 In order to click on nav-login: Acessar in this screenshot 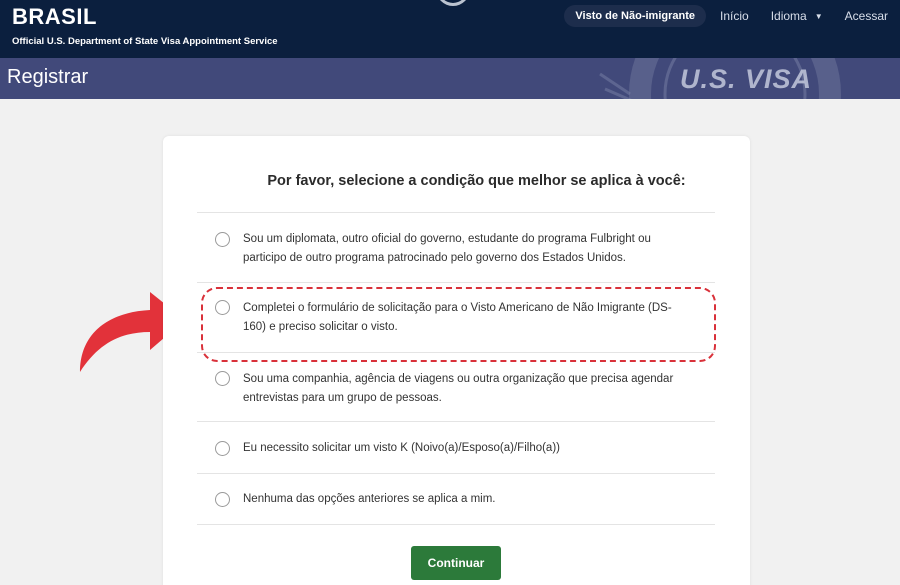, I will do `click(866, 16)`.